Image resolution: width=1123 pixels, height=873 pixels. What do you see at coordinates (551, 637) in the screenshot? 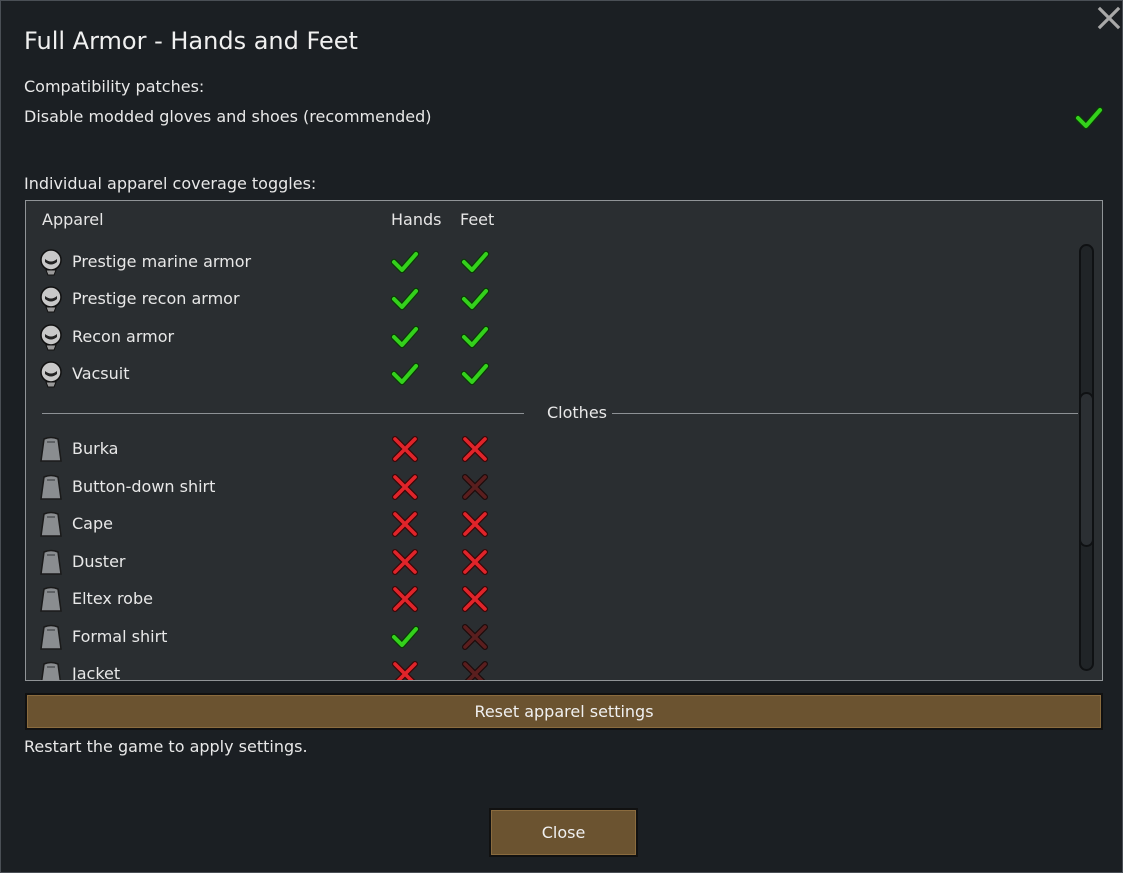
I see `apparel-row: Formal shirt` at bounding box center [551, 637].